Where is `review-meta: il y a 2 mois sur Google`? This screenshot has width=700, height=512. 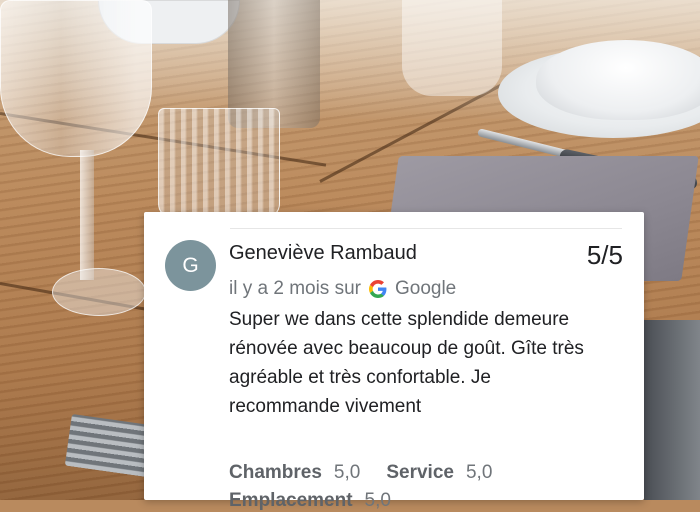 review-meta: il y a 2 mois sur Google is located at coordinates (342, 289).